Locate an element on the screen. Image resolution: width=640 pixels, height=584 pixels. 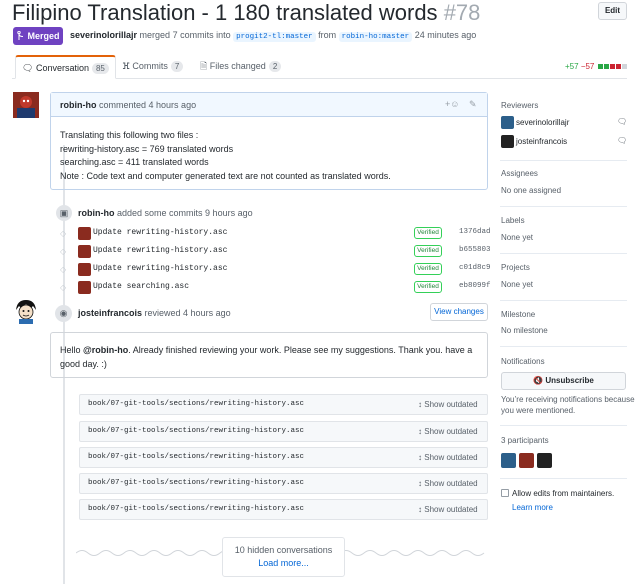
review-body-prefix: Hello is located at coordinates (72, 350).